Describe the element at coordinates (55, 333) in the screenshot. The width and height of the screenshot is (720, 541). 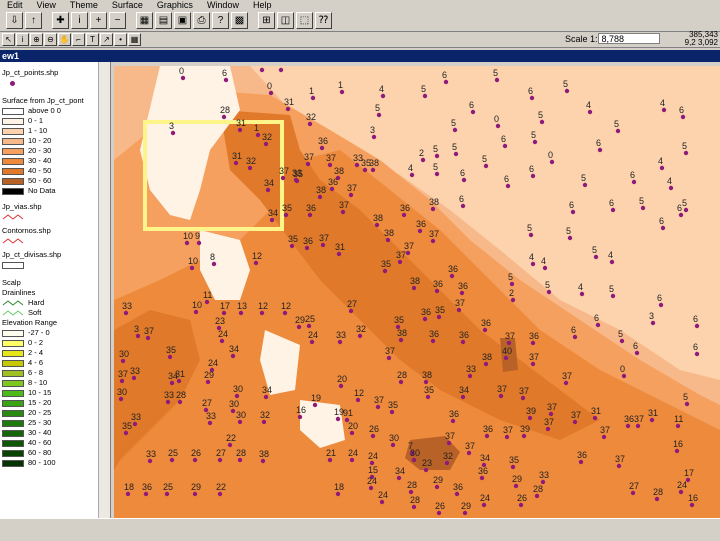
I see `legend-class: -27 - 0` at that location.